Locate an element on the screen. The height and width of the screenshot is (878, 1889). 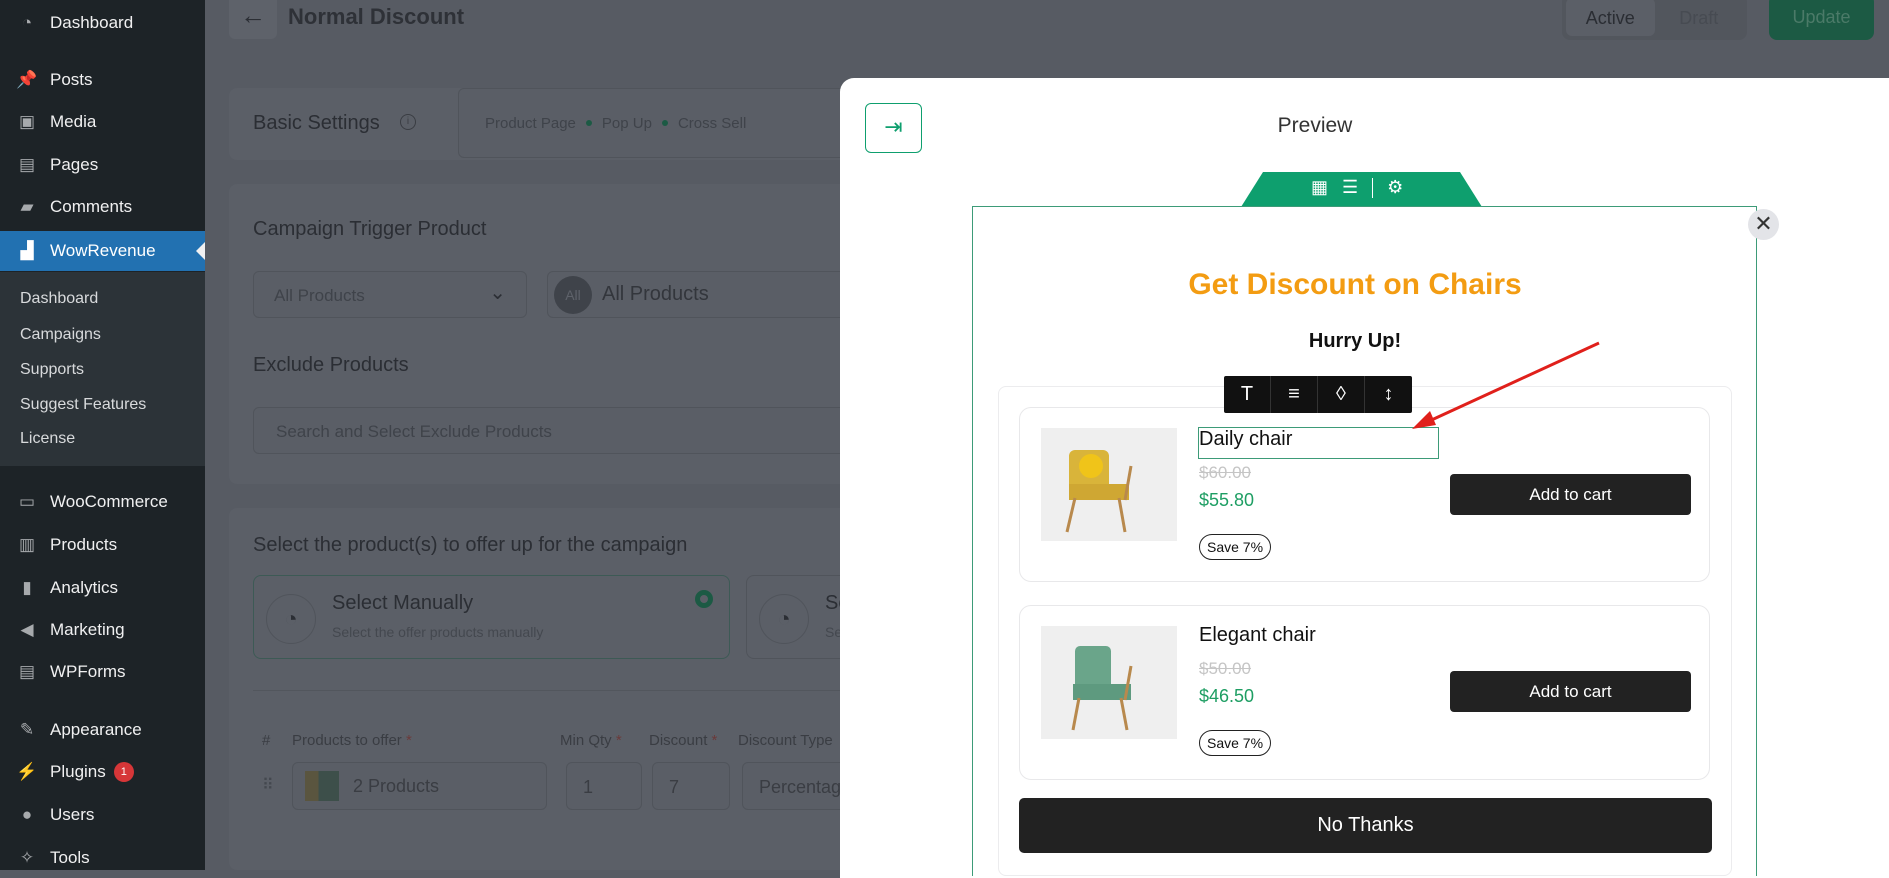
sidebar-item-plugins: ⚡ Plugins 1 is located at coordinates (102, 772).